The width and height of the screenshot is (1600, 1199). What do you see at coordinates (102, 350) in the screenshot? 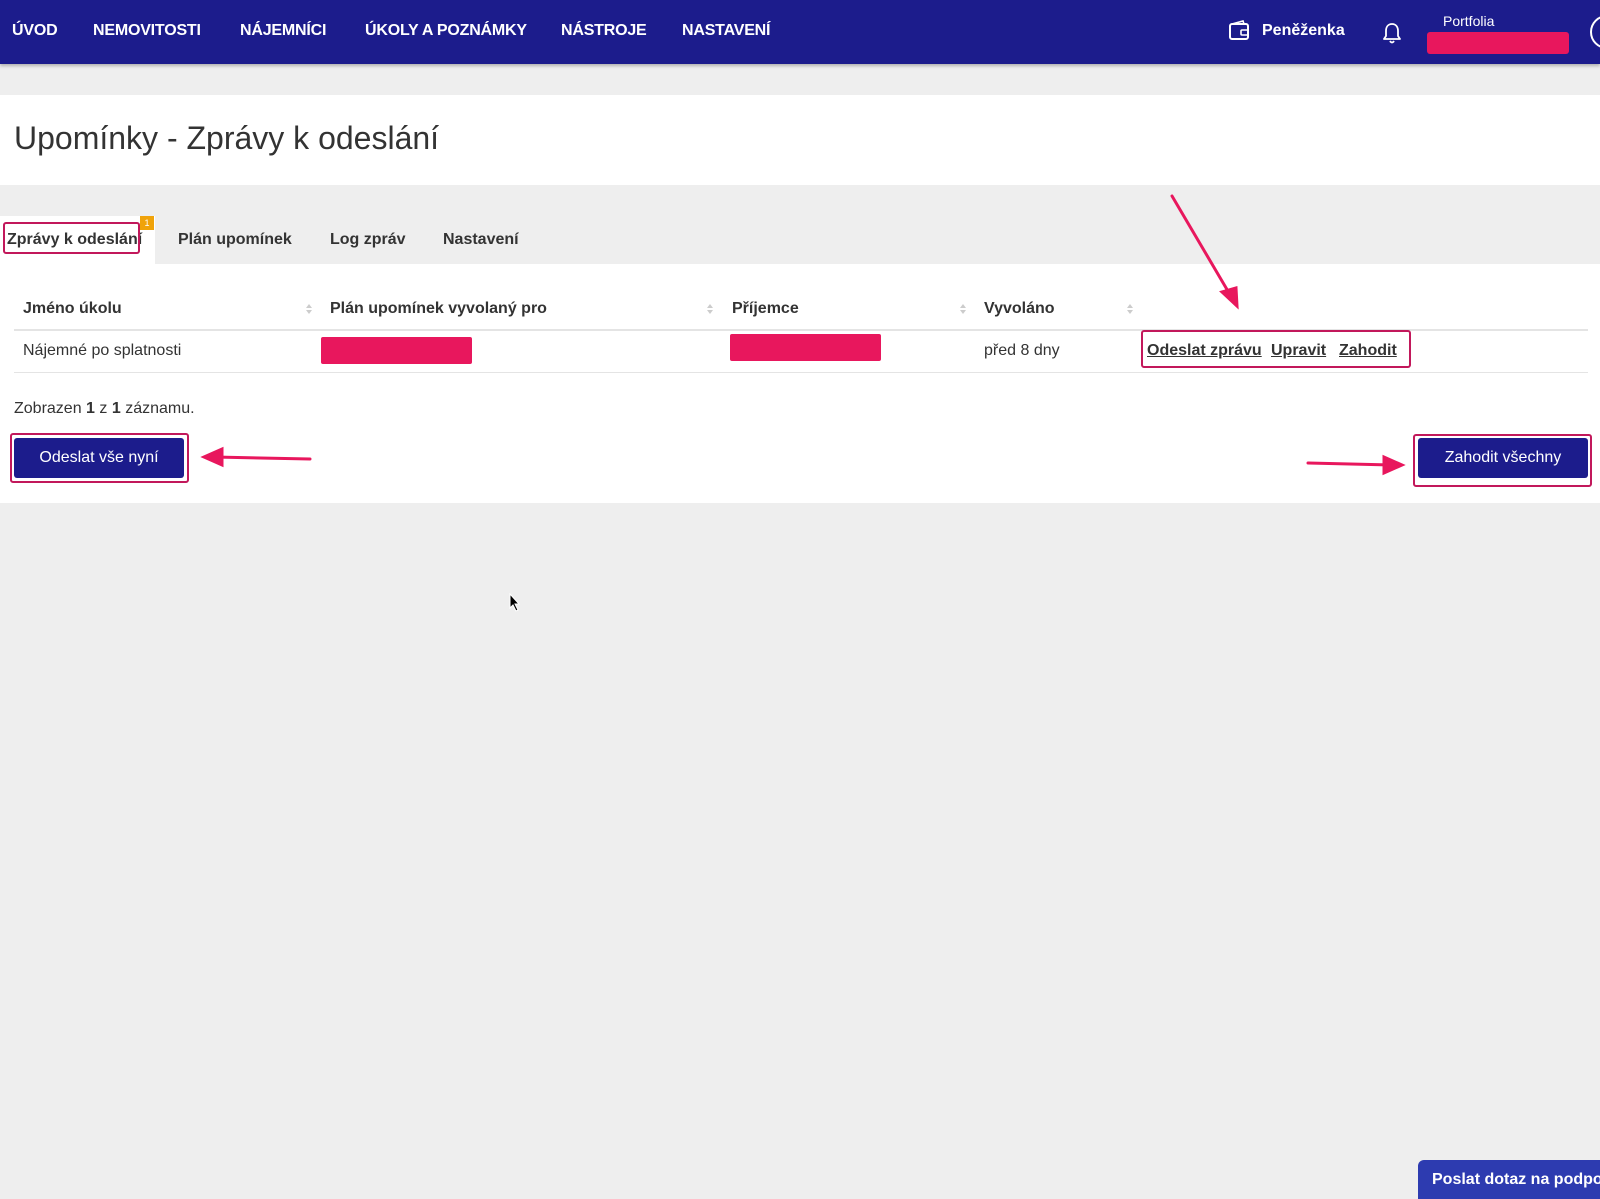
I see `task-name-cell: Nájemné po splatnosti` at bounding box center [102, 350].